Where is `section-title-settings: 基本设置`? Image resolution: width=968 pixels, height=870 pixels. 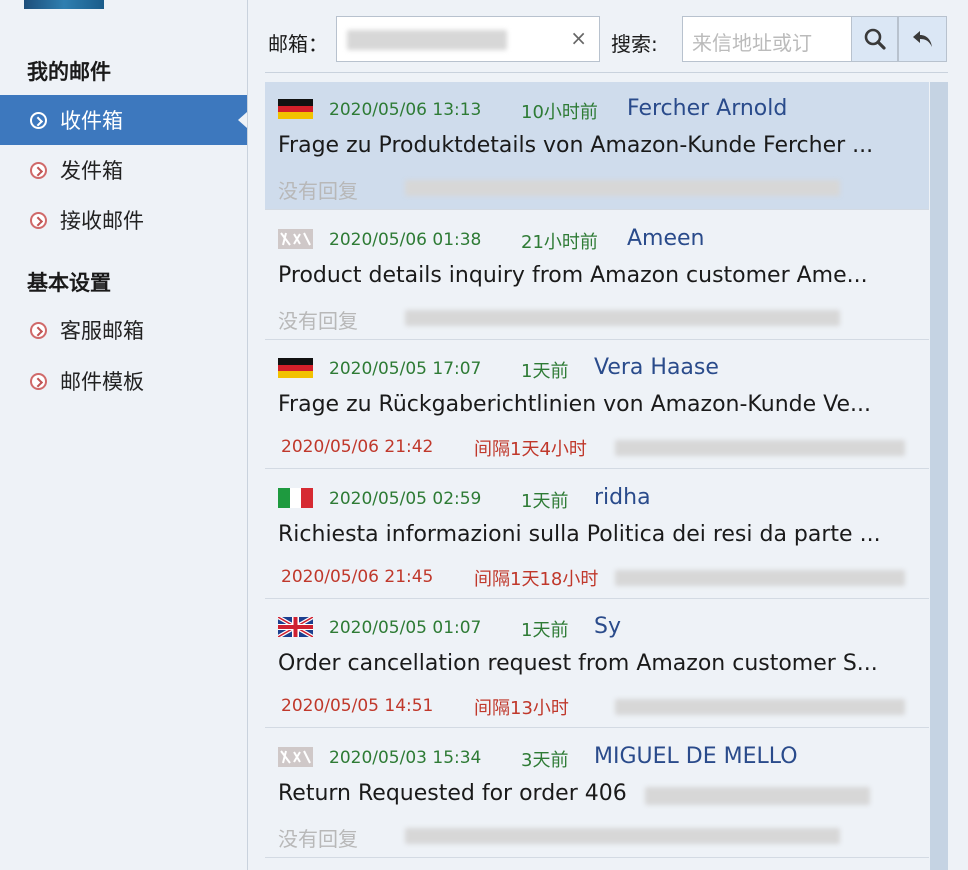 section-title-settings: 基本设置 is located at coordinates (69, 283).